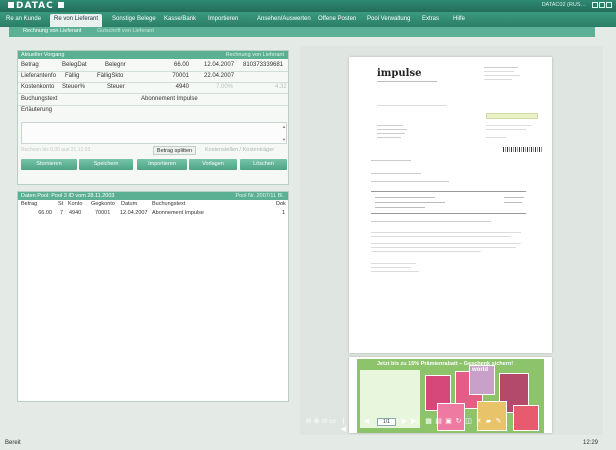  What do you see at coordinates (175, 65) in the screenshot?
I see `field-betrag: 66.00` at bounding box center [175, 65].